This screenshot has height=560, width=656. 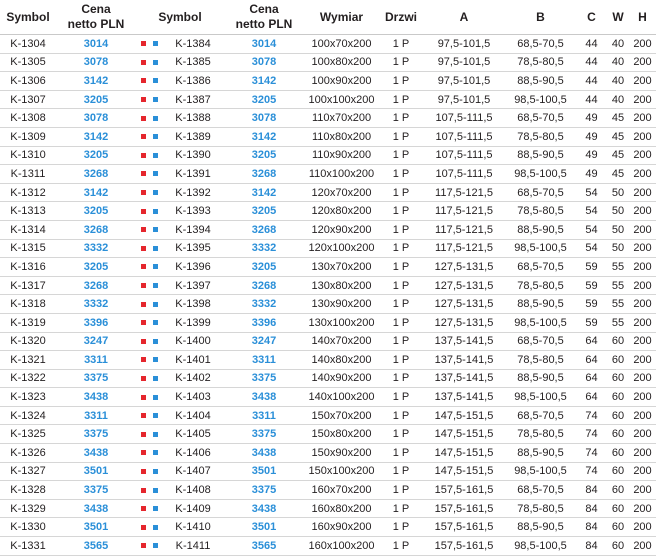 I want to click on dimension-cell: 110x90x200, so click(x=341, y=156).